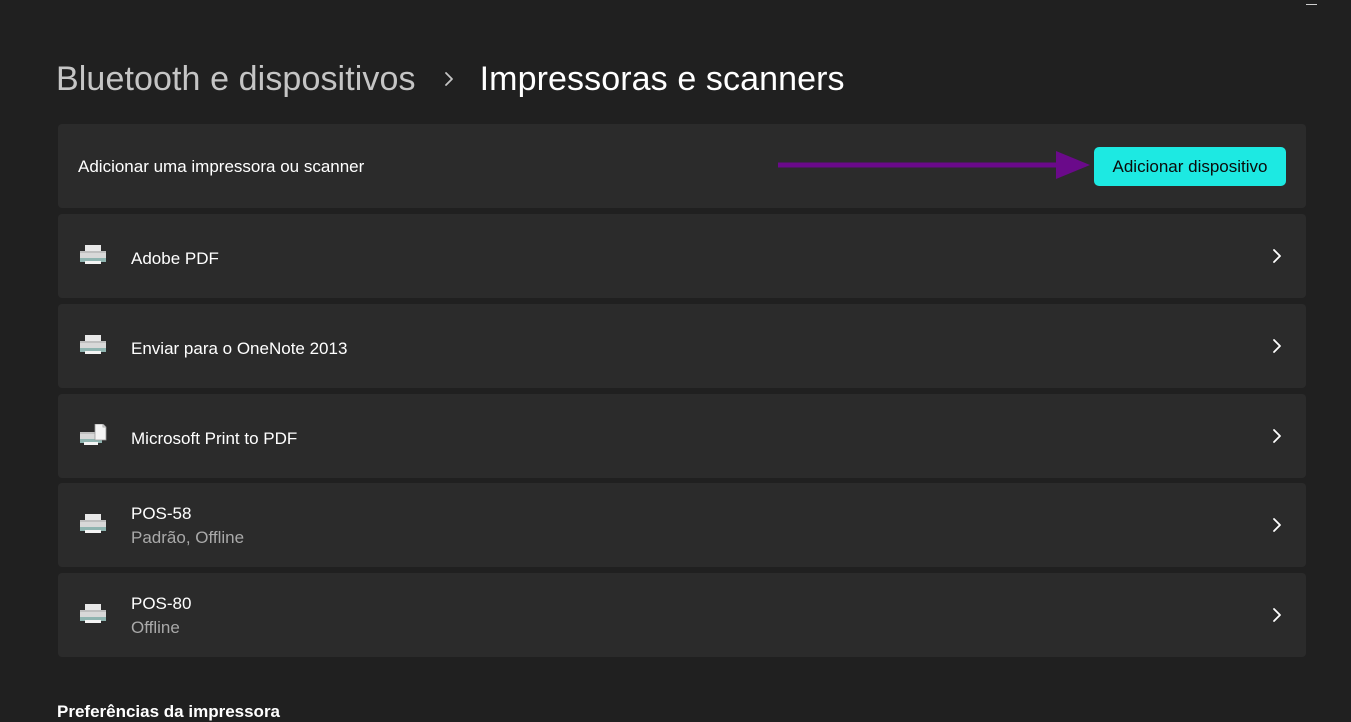  What do you see at coordinates (682, 615) in the screenshot?
I see `printer-row-pos-80: POS-80 Offline` at bounding box center [682, 615].